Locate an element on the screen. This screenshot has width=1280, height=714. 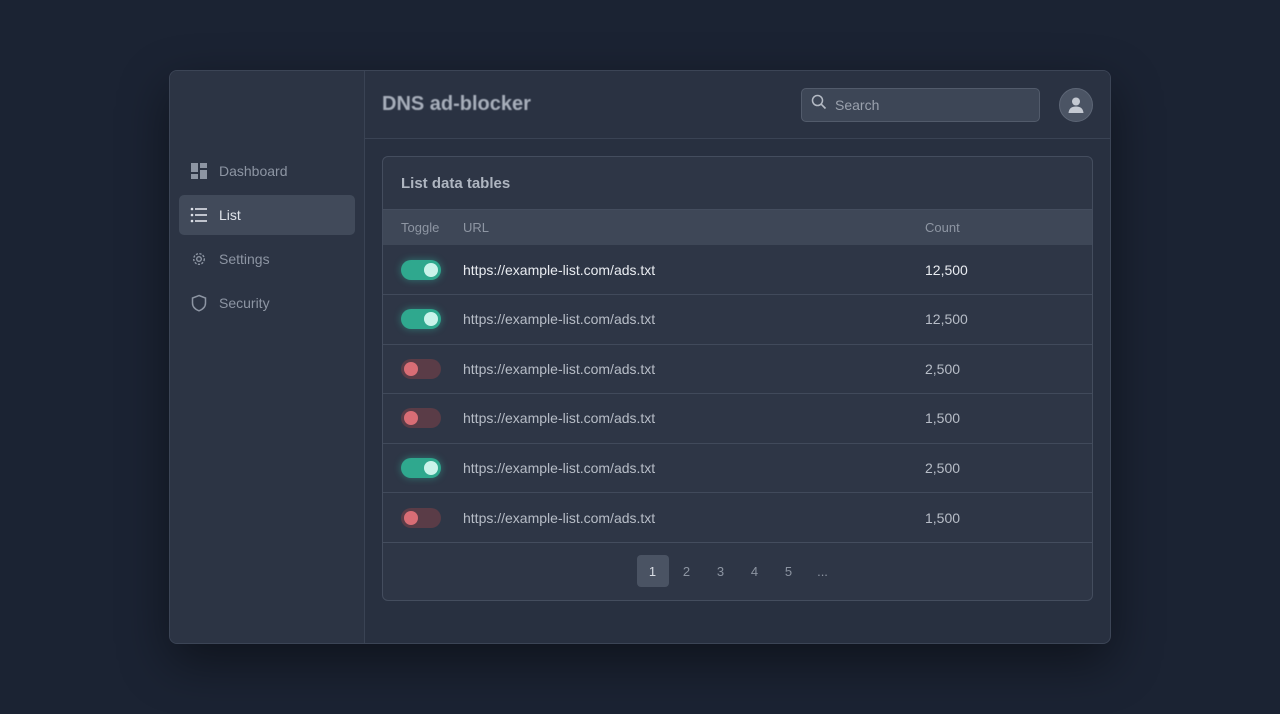
user-avatar is located at coordinates (1076, 104).